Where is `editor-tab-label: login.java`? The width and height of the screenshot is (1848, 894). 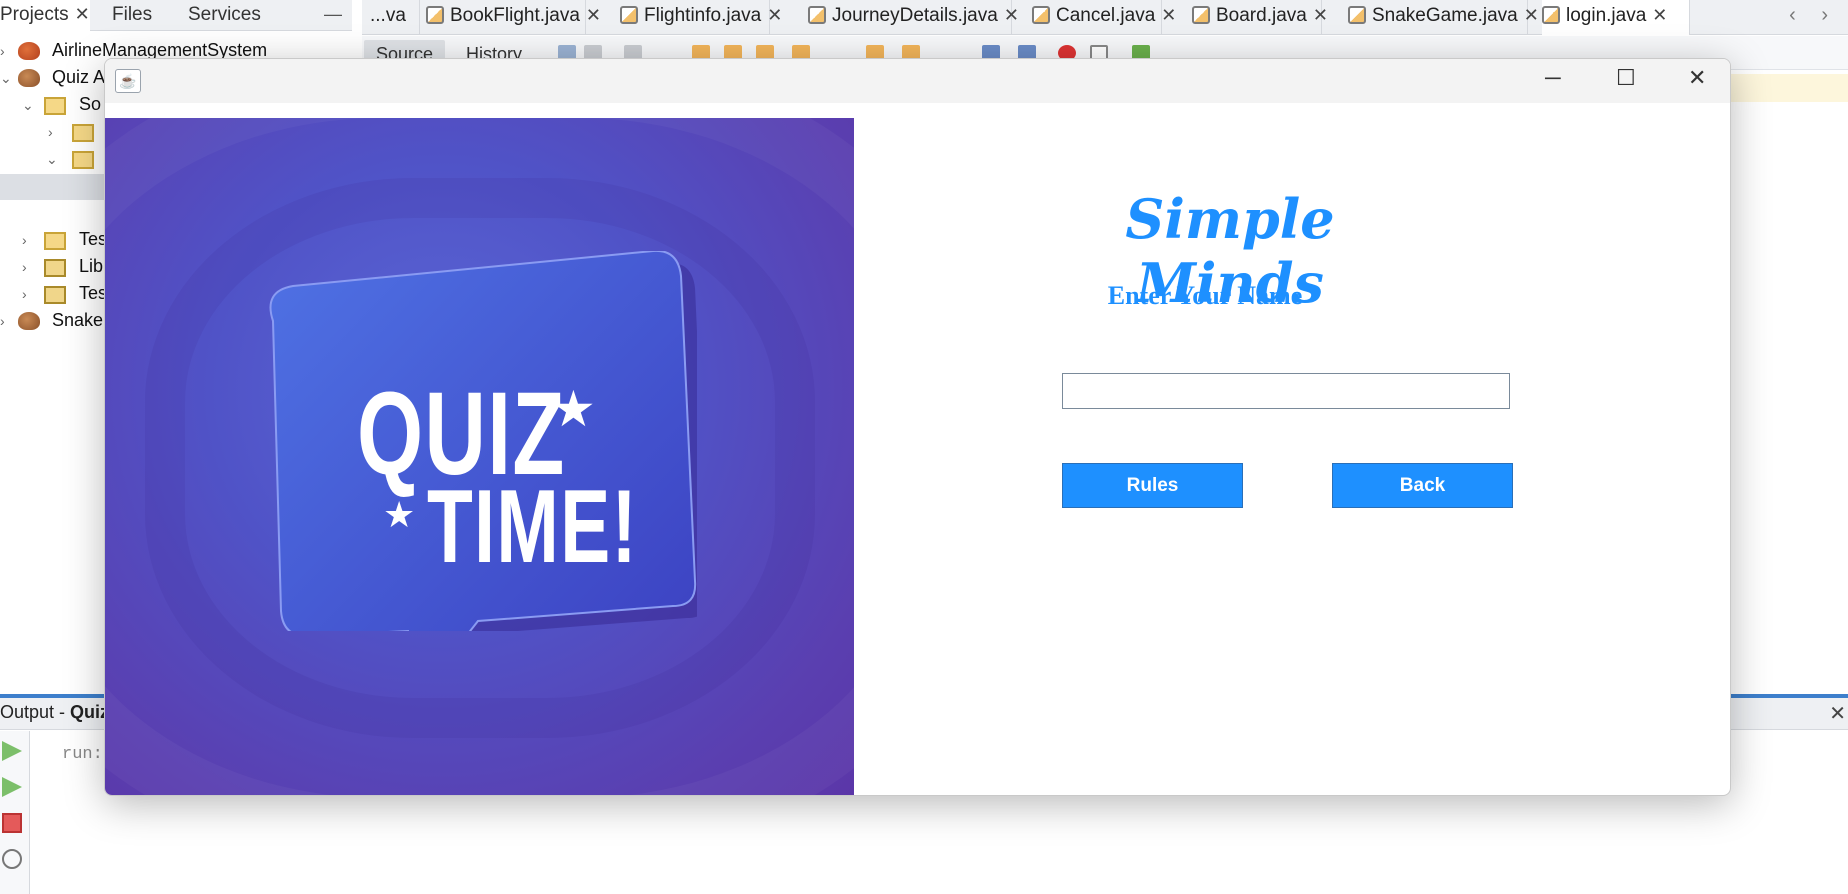
editor-tab-label: login.java is located at coordinates (1606, 15).